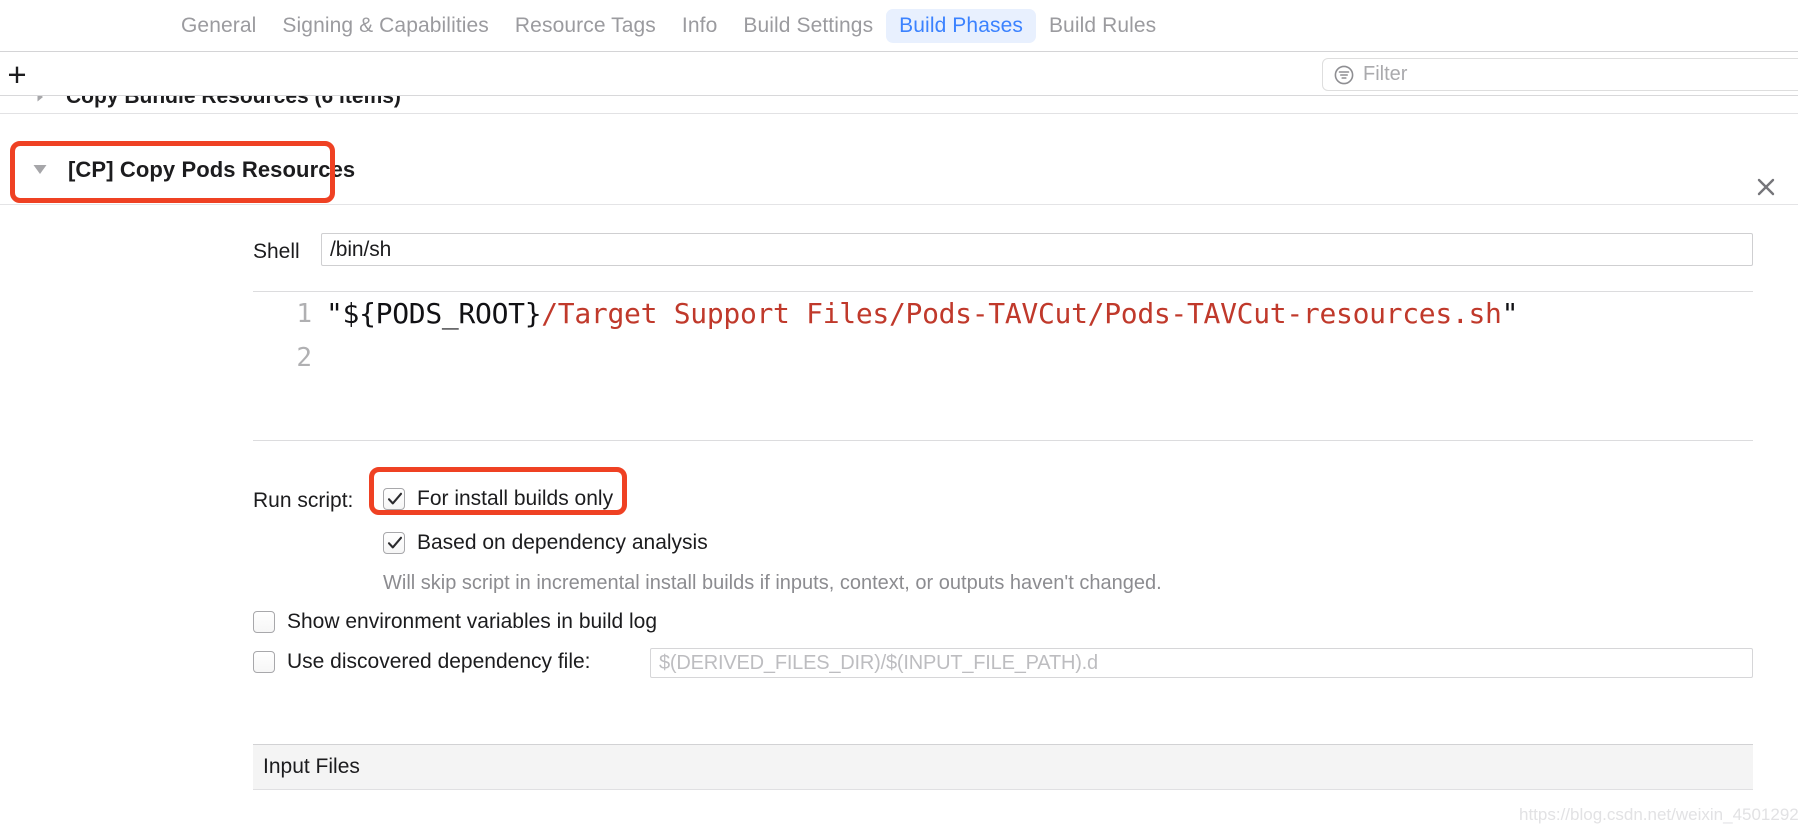  Describe the element at coordinates (304, 358) in the screenshot. I see `line-number: 2` at that location.